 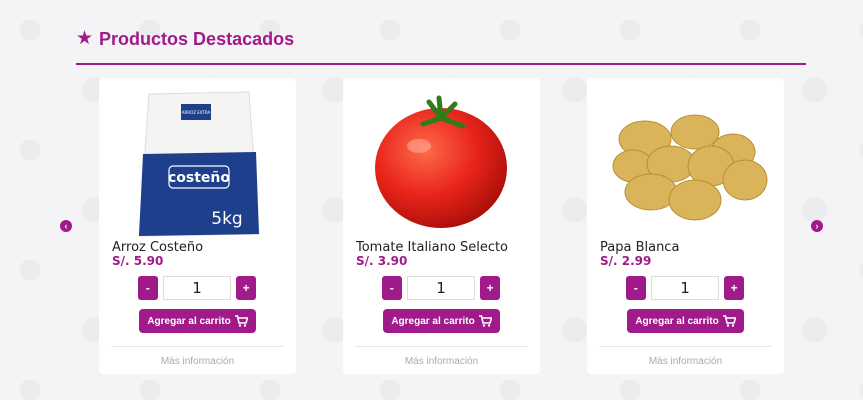 What do you see at coordinates (197, 39) in the screenshot?
I see `section-title: Productos Destacados` at bounding box center [197, 39].